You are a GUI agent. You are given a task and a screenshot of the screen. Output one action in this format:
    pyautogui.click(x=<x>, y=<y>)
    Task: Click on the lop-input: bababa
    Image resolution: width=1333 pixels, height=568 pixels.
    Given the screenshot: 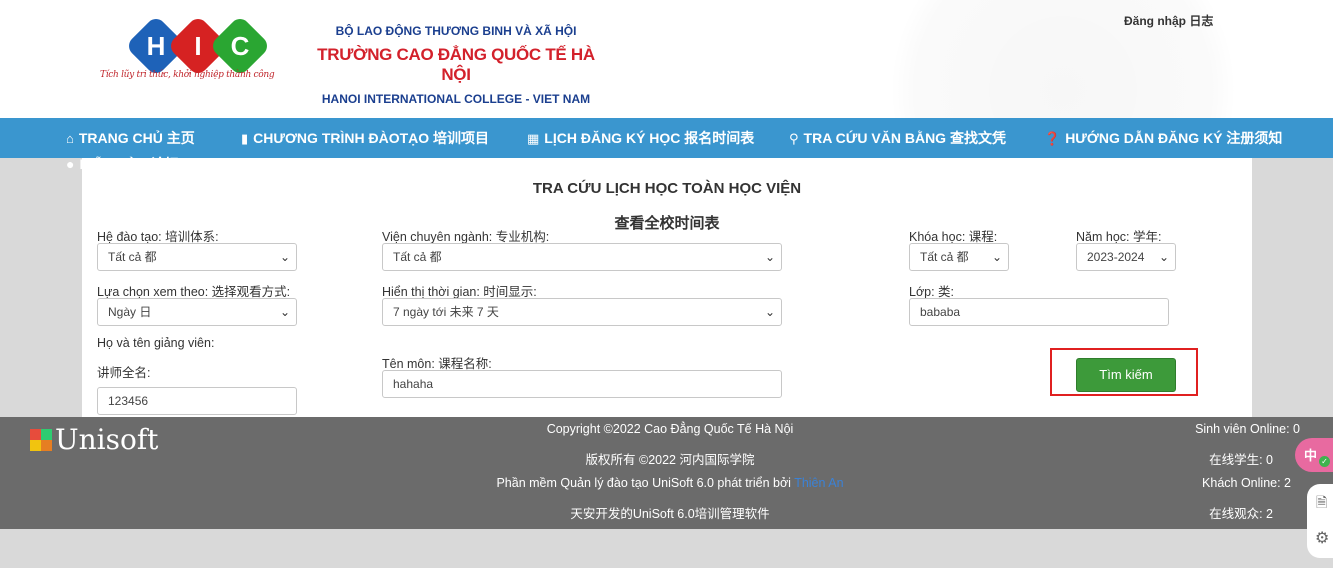 What is the action you would take?
    pyautogui.click(x=1039, y=312)
    